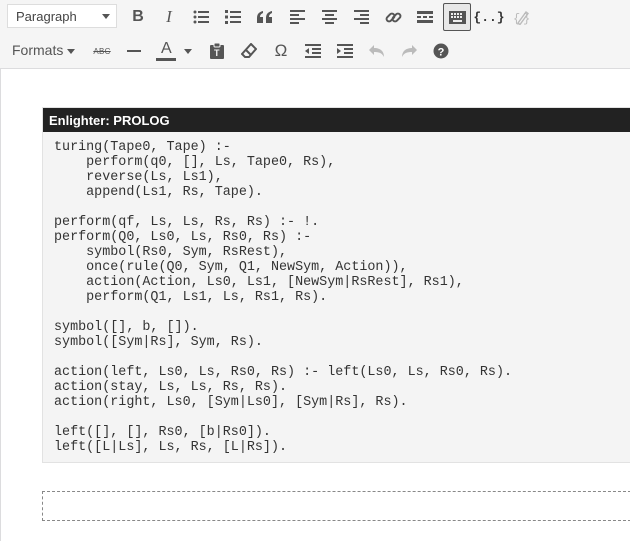 The width and height of the screenshot is (630, 541). What do you see at coordinates (265, 17) in the screenshot?
I see `blockquote-icon` at bounding box center [265, 17].